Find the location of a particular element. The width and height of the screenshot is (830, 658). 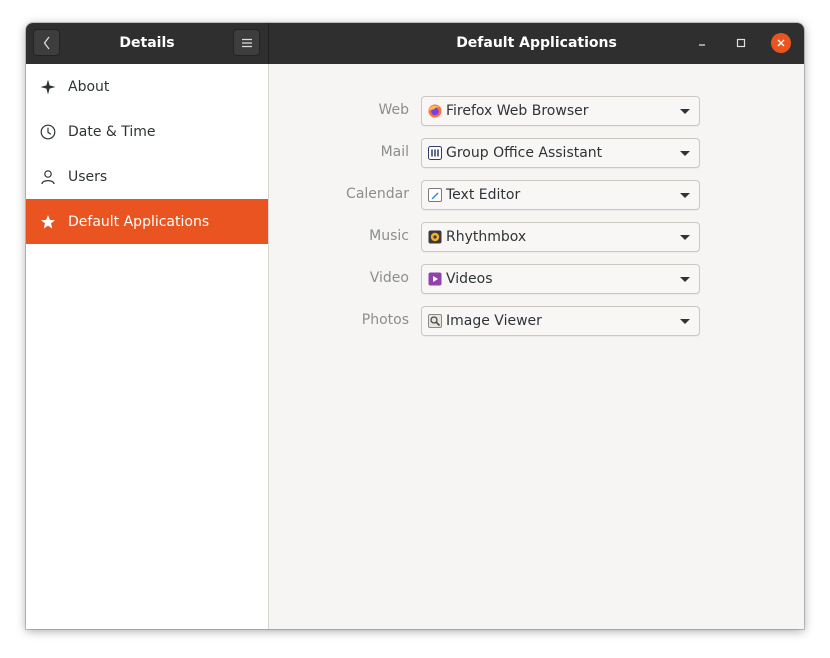

sidebar-item-date-time: Date & Time is located at coordinates (147, 131).